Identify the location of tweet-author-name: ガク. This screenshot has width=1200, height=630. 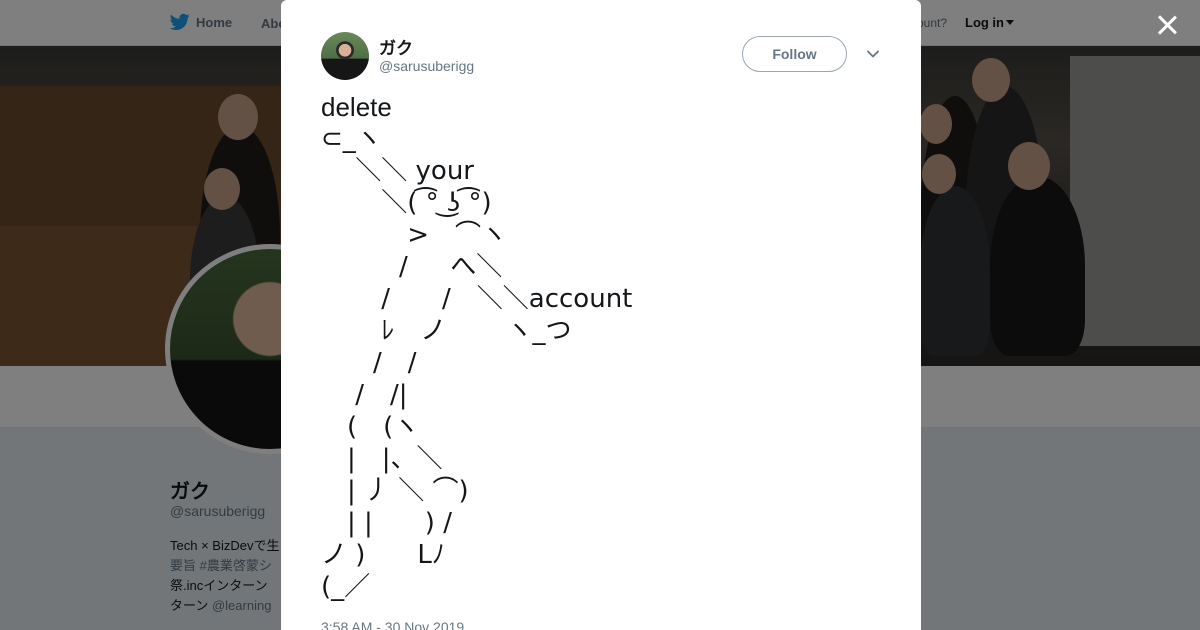
(396, 46).